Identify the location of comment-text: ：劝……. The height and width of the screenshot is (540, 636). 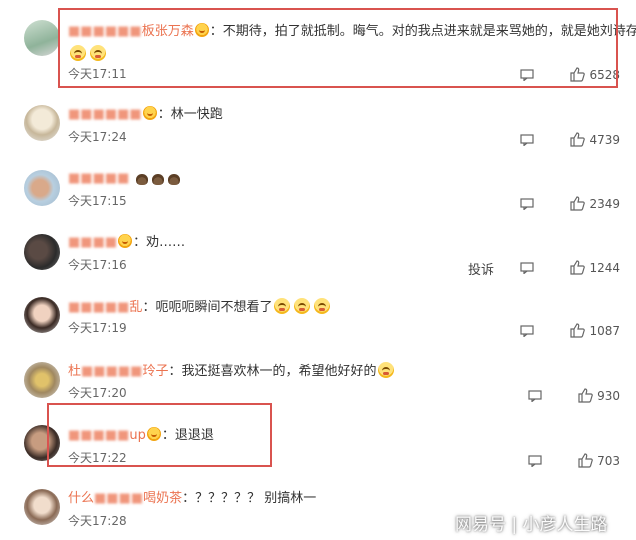
(159, 242).